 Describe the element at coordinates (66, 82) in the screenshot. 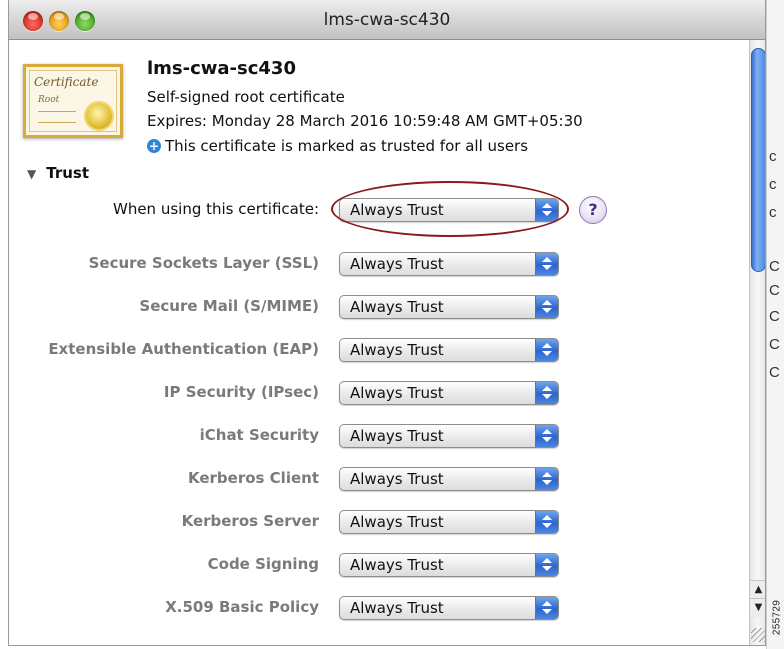

I see `certificate-icon-title: Certificate` at that location.